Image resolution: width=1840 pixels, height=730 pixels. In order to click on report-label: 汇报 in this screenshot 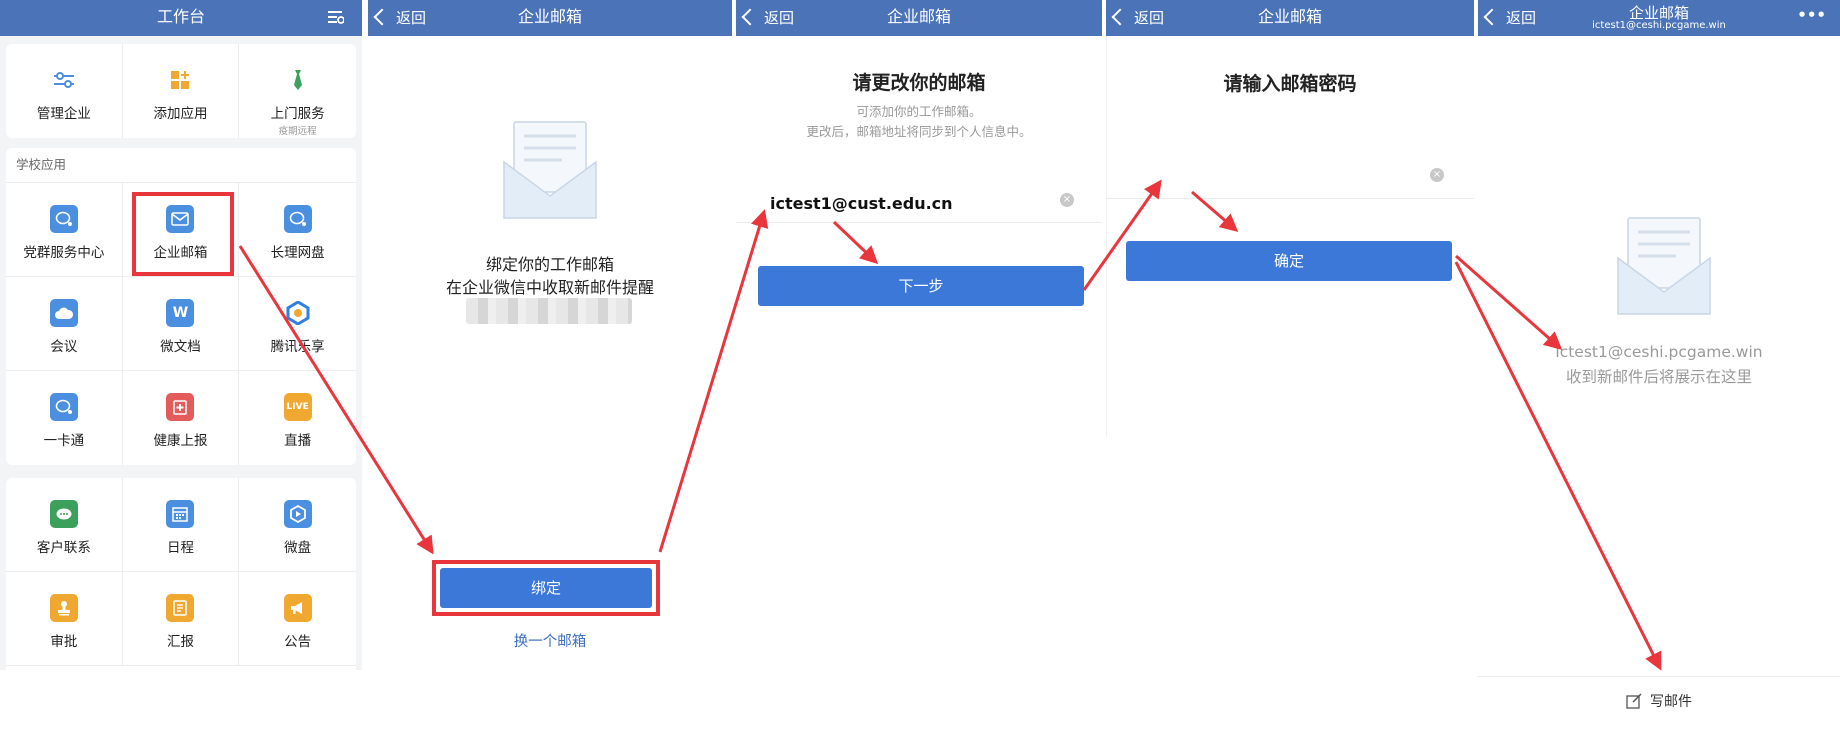, I will do `click(180, 642)`.